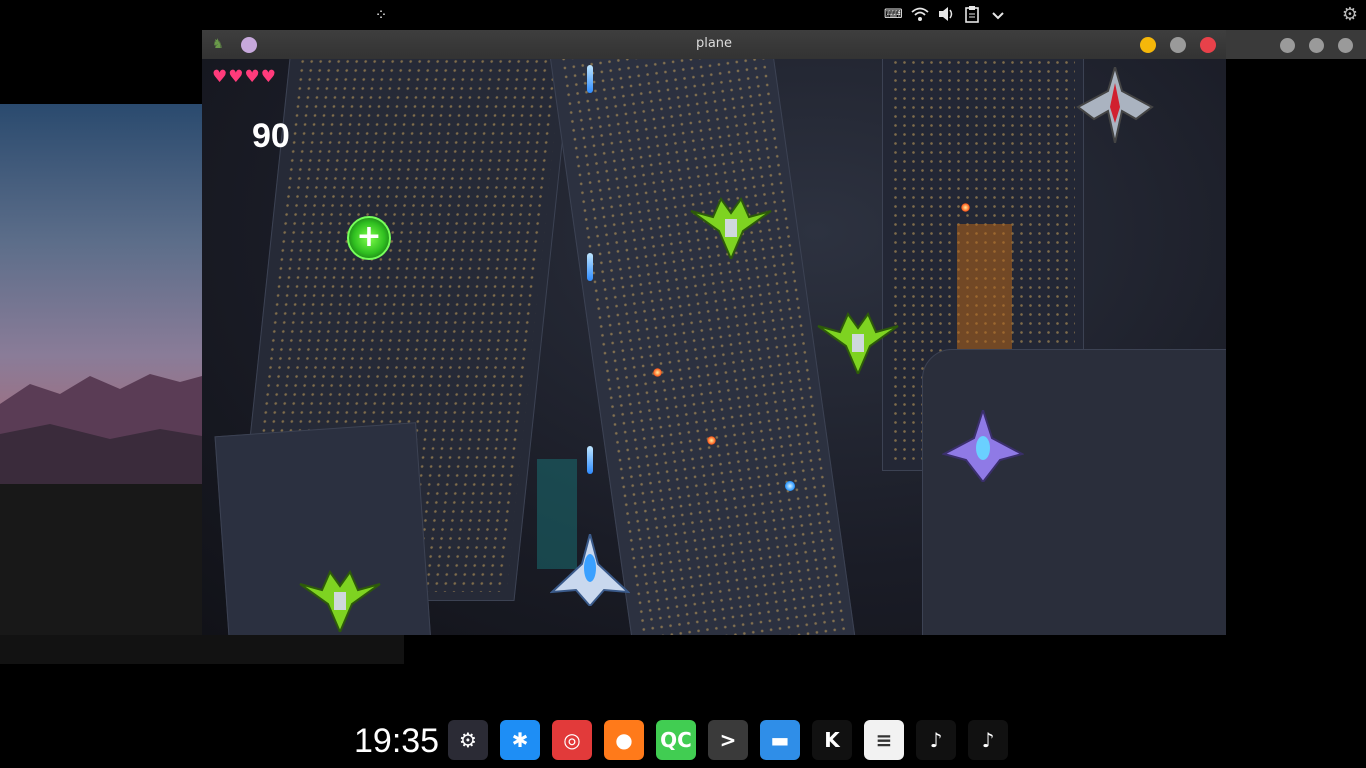  I want to click on dock-clock: 19:35, so click(397, 741).